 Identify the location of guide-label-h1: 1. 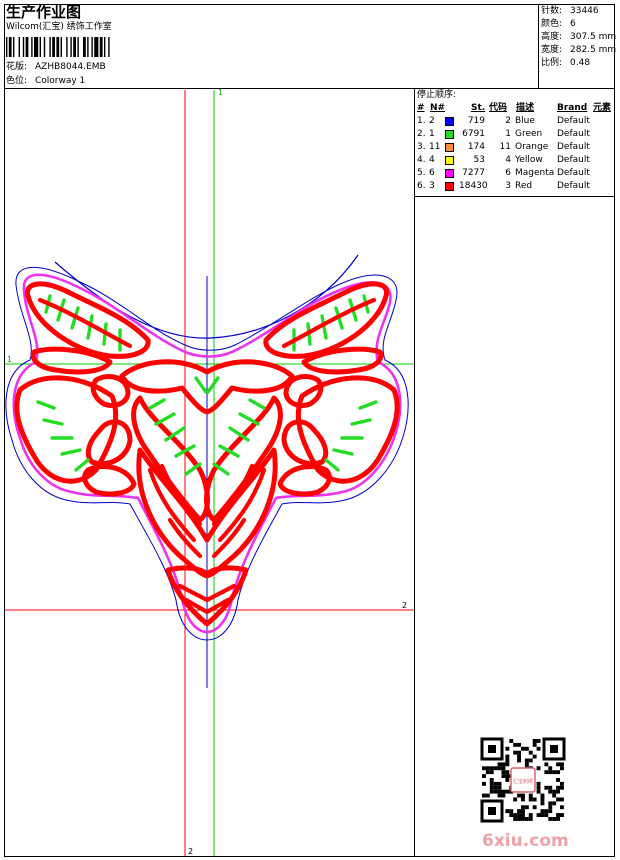
(9, 359).